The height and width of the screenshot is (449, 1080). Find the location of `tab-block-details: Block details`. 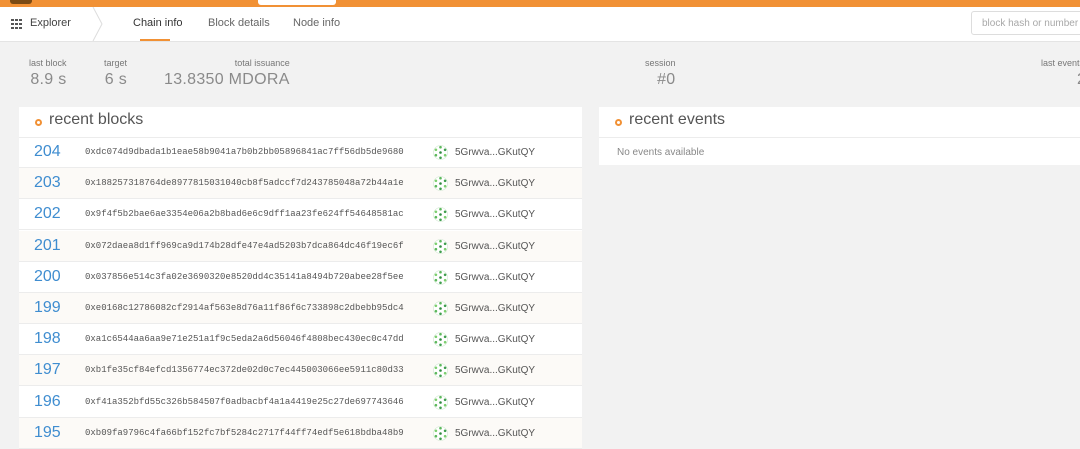

tab-block-details: Block details is located at coordinates (239, 23).